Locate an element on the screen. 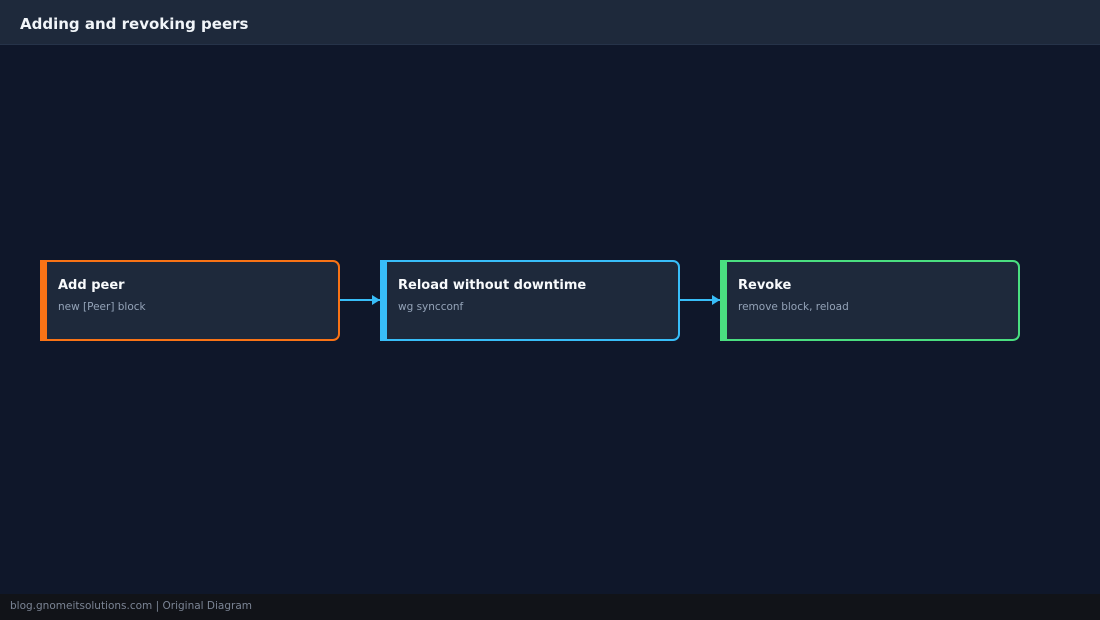 The image size is (1100, 620). node-reload-without-downtime: Reload without downtime wg syncconf is located at coordinates (530, 300).